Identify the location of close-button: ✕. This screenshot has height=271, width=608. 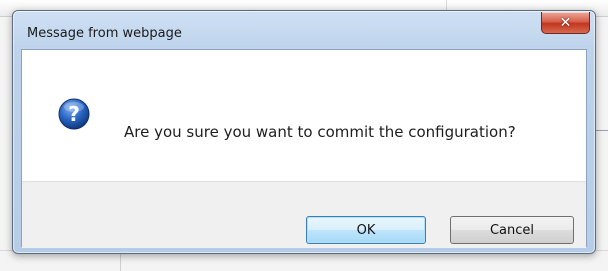
(565, 23).